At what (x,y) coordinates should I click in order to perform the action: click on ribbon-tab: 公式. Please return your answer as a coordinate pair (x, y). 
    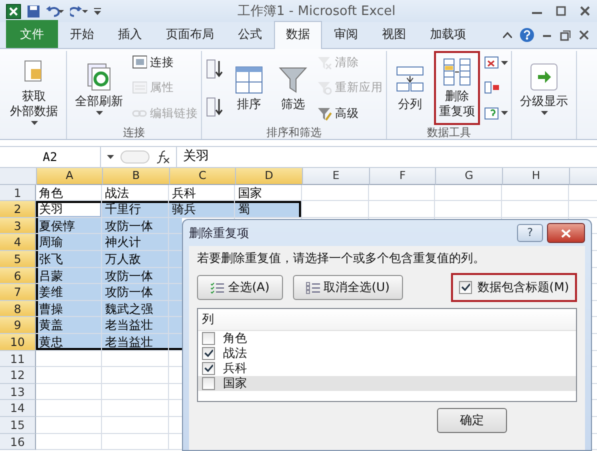
    Looking at the image, I should click on (250, 34).